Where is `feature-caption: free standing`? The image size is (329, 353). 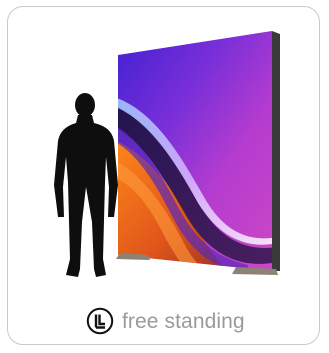
feature-caption: free standing is located at coordinates (165, 321).